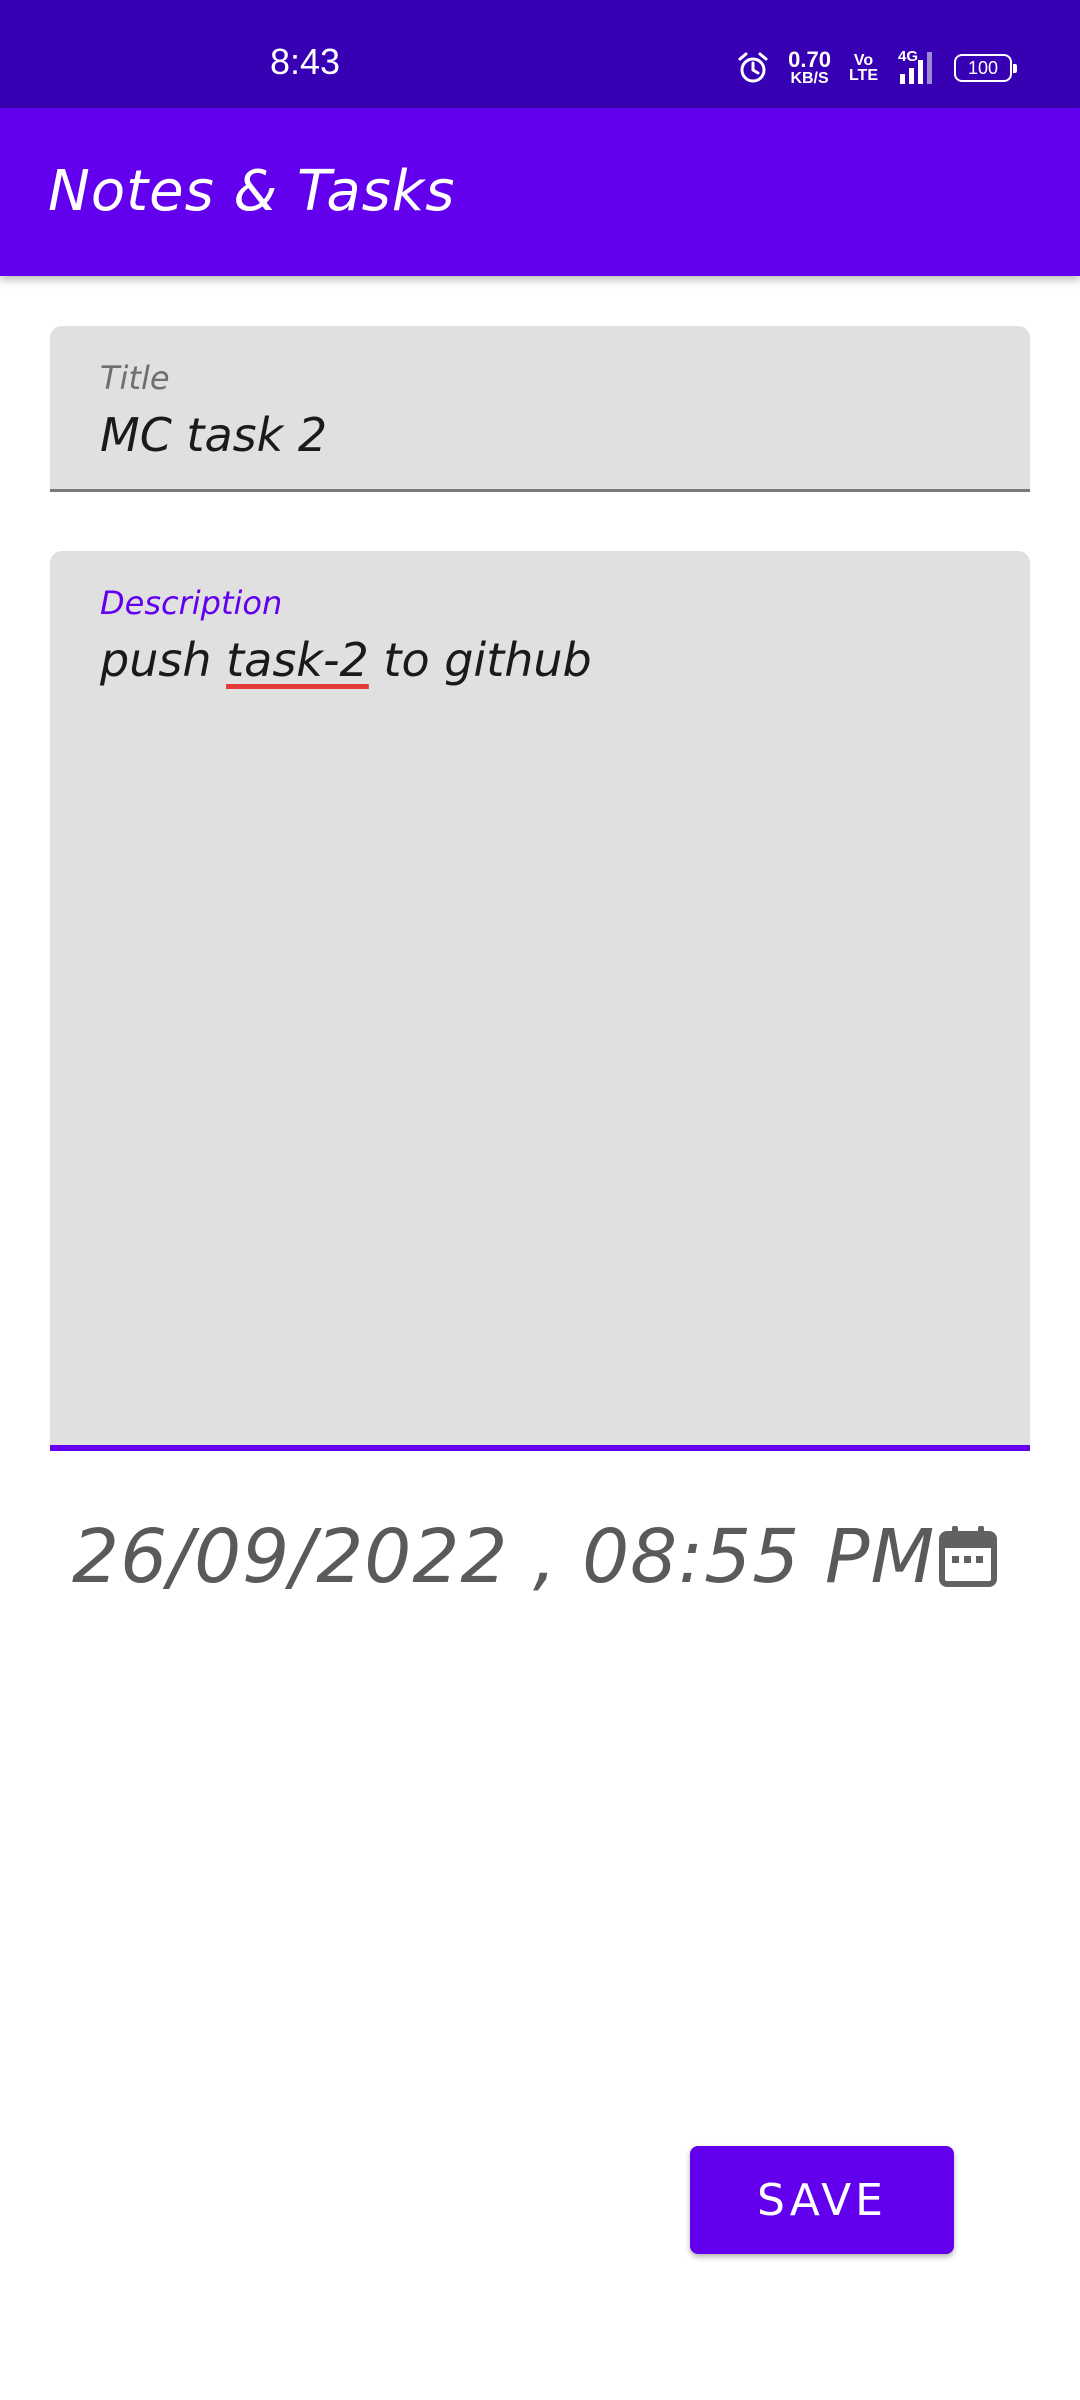 Image resolution: width=1080 pixels, height=2400 pixels. I want to click on battery-indicator: 100, so click(985, 68).